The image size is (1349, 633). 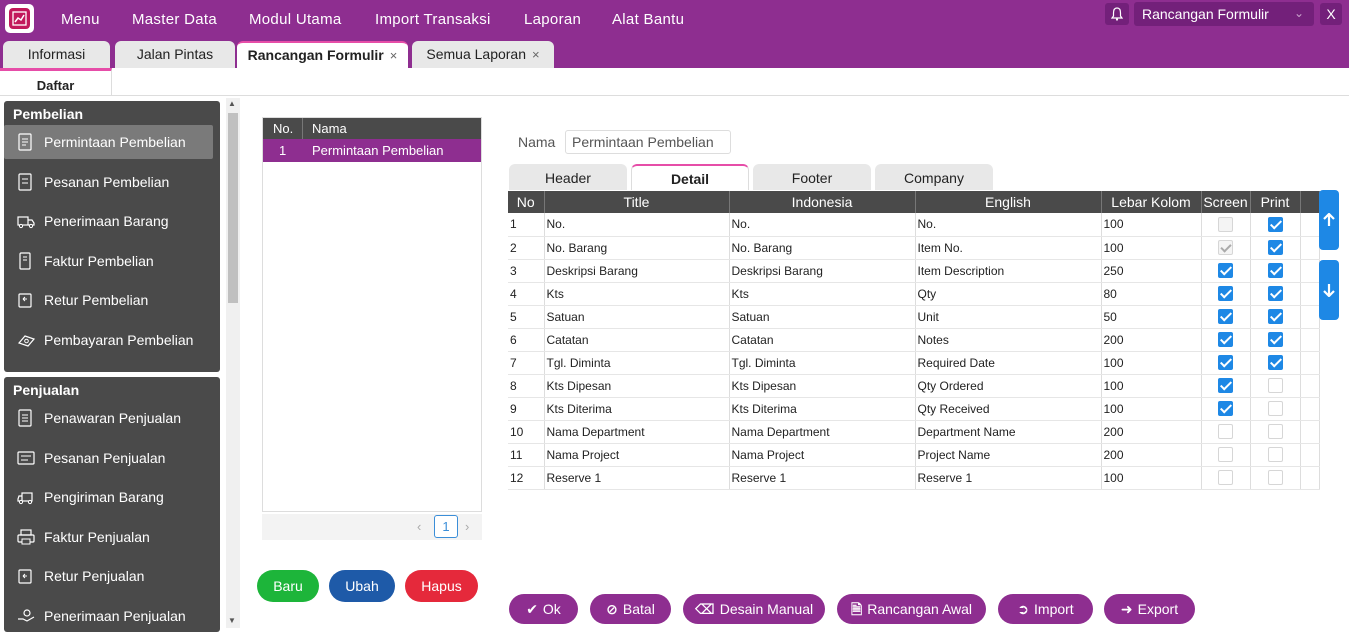 What do you see at coordinates (1008, 317) in the screenshot?
I see `row-english: Unit` at bounding box center [1008, 317].